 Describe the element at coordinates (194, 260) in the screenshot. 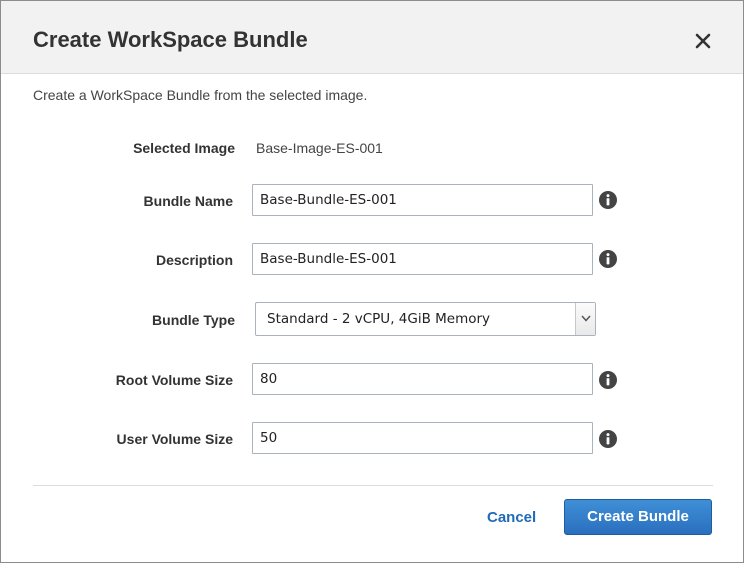

I see `description-label: Description` at that location.